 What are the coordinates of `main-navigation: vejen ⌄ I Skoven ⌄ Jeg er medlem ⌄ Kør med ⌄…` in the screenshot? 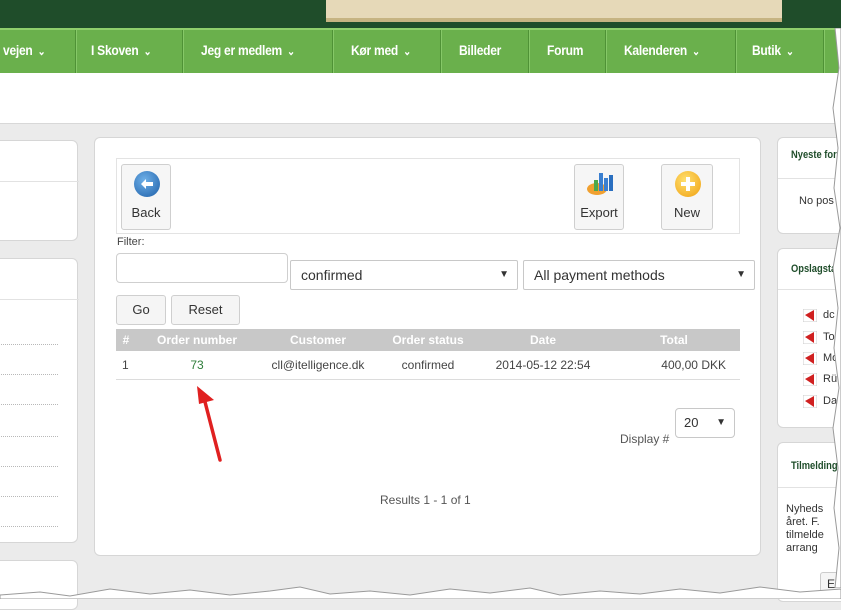 It's located at (420, 50).